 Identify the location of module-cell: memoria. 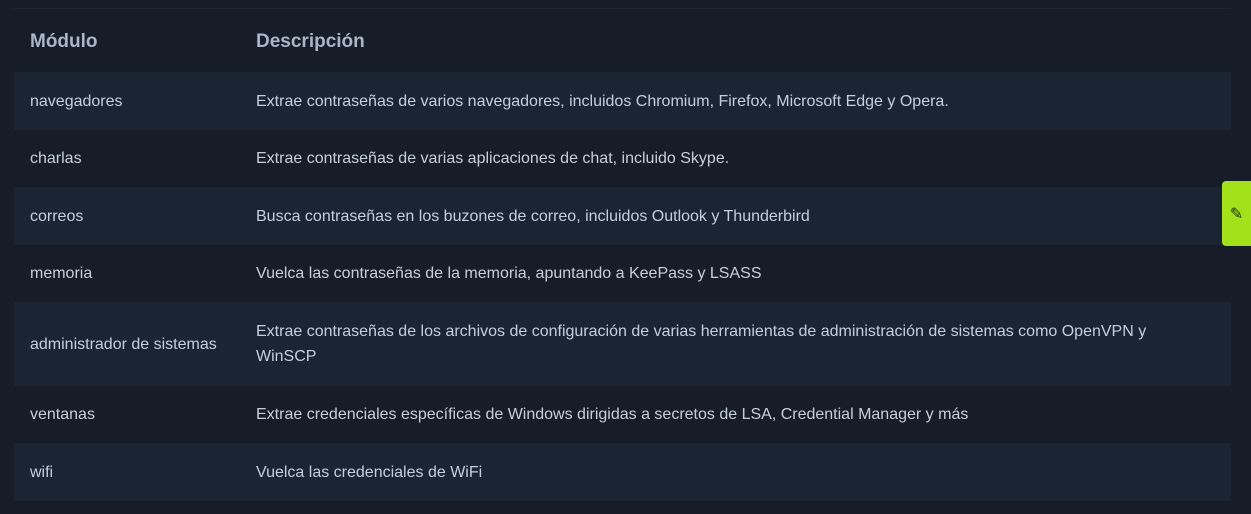
(61, 273).